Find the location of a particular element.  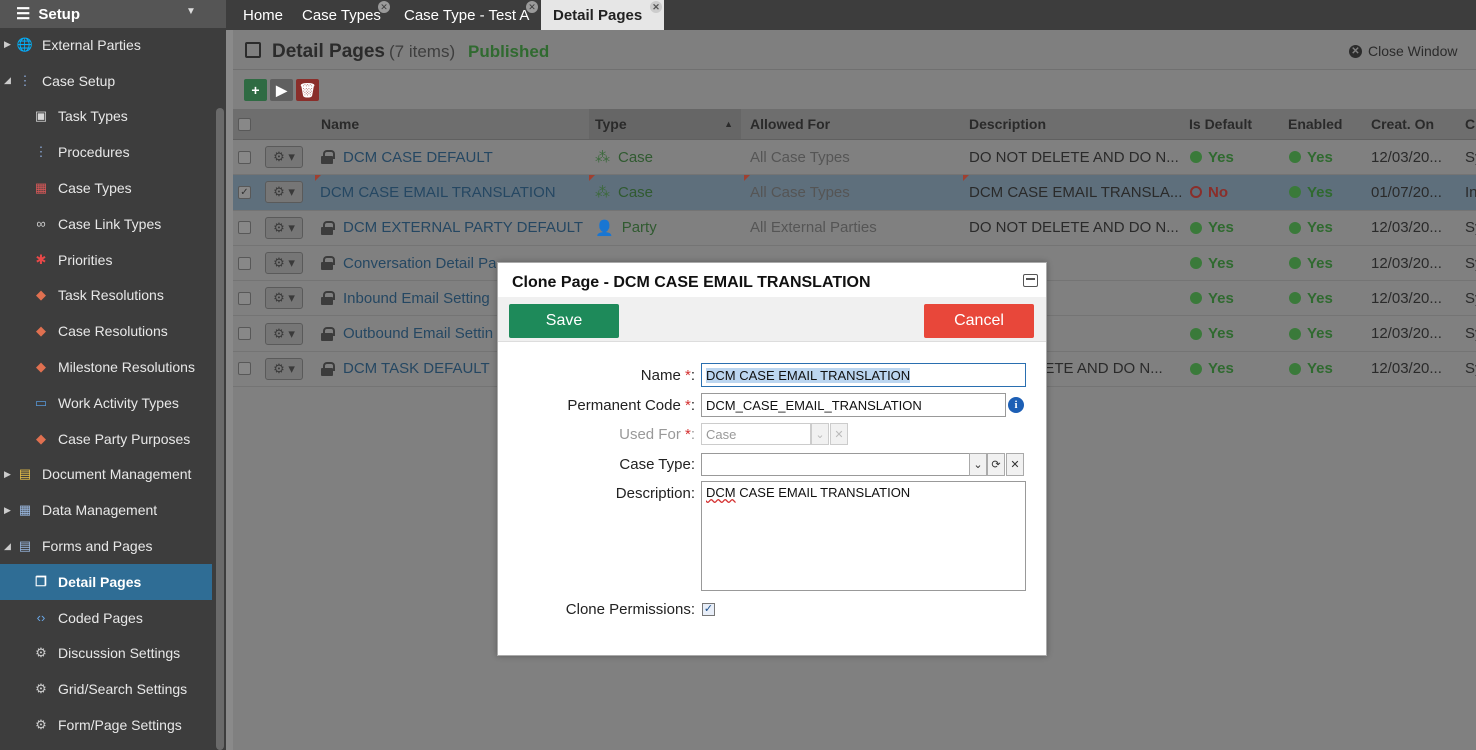

name-value: DCM CASE EMAIL TRANSLATION is located at coordinates (808, 375).